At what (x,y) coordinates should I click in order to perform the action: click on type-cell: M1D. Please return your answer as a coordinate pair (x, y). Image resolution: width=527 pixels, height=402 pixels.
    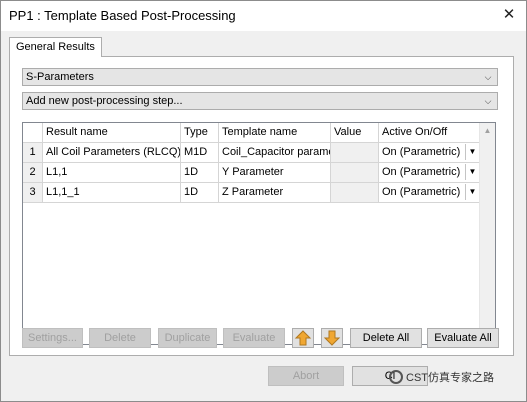
    Looking at the image, I should click on (200, 153).